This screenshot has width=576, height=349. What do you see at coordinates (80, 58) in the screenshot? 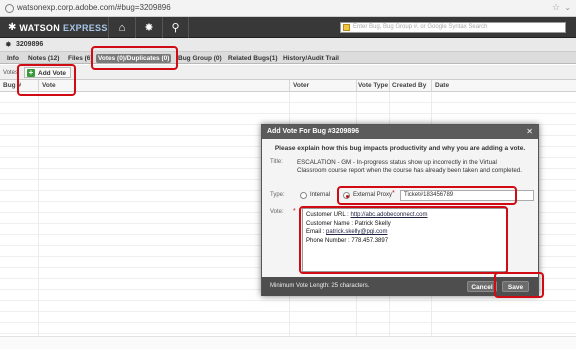
I see `tab-files: Files (6)` at bounding box center [80, 58].